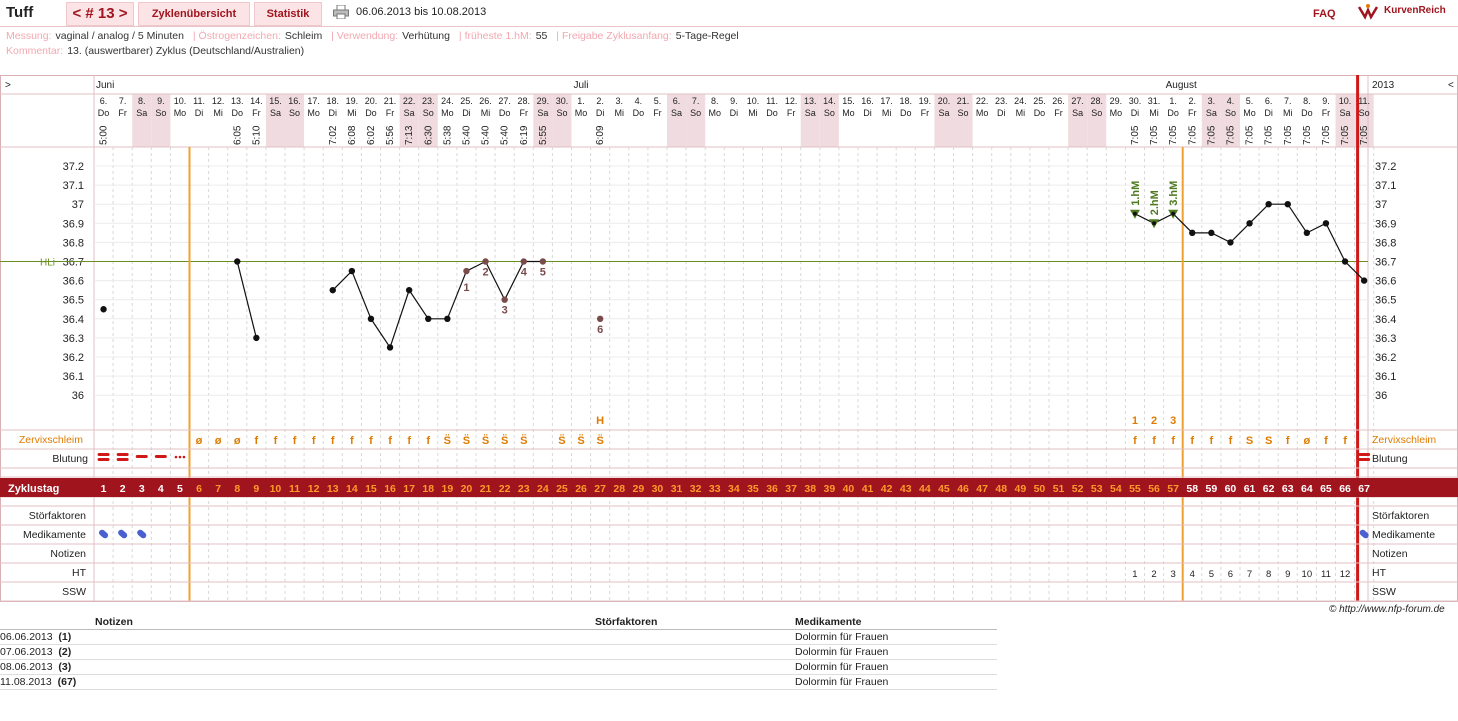 This screenshot has width=1458, height=721. What do you see at coordinates (65, 667) in the screenshot?
I see `note-day: (3)` at bounding box center [65, 667].